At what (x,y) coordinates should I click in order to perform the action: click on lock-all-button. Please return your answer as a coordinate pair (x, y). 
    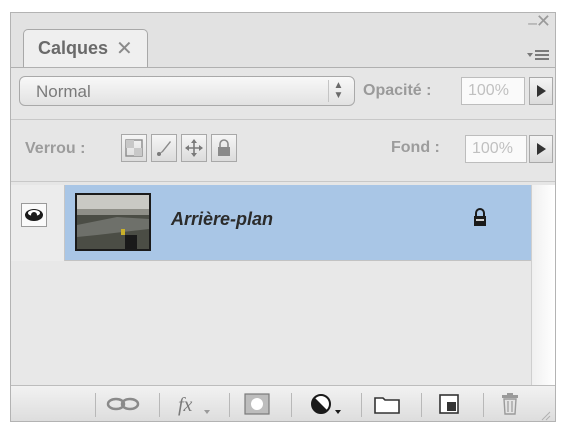
    Looking at the image, I should click on (224, 148).